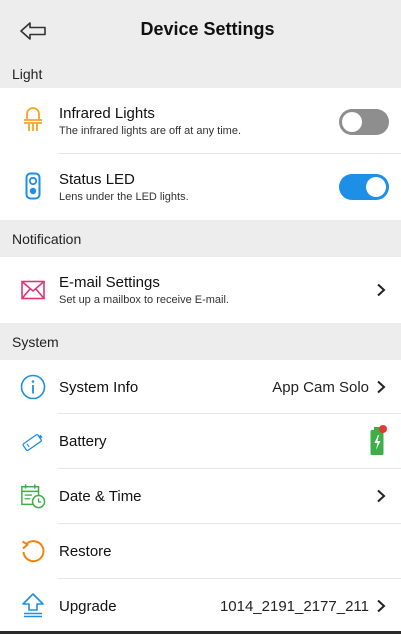 This screenshot has height=634, width=401. Describe the element at coordinates (294, 606) in the screenshot. I see `upgrade-version-value: 1014_2191_2177_211` at that location.